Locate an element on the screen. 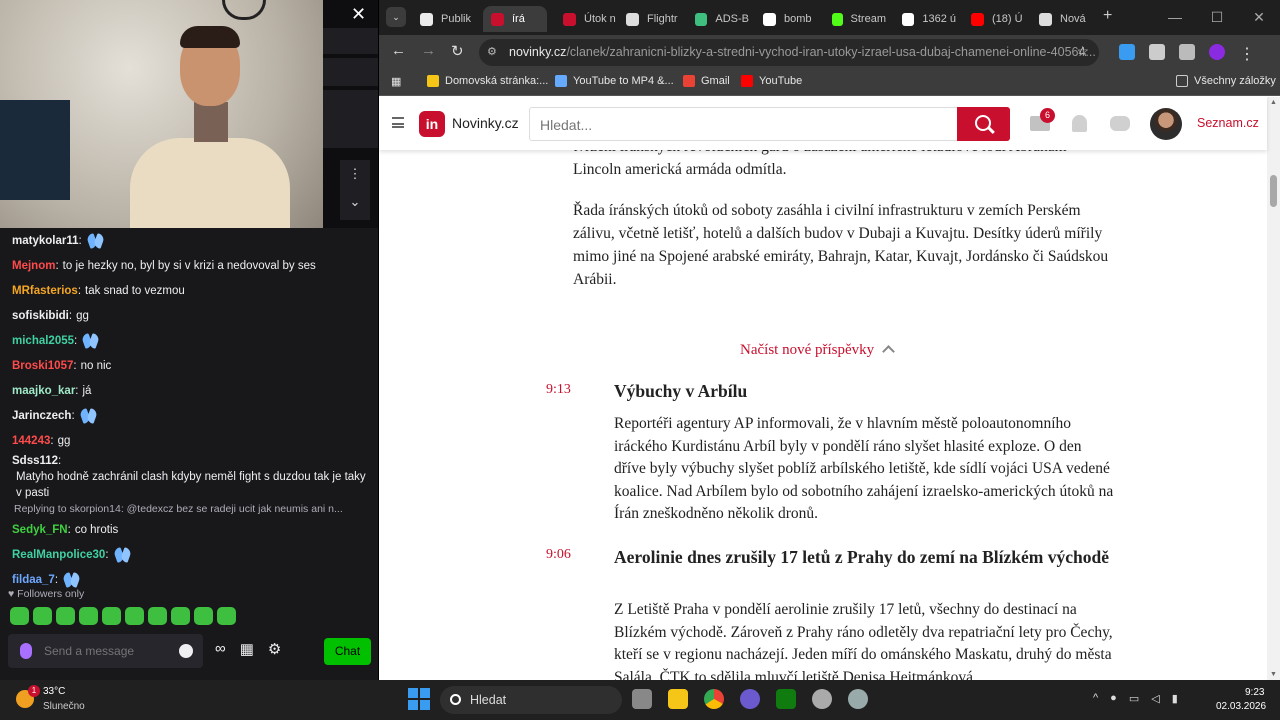 This screenshot has width=1280, height=720. tab-search-button: ⌄ is located at coordinates (396, 17).